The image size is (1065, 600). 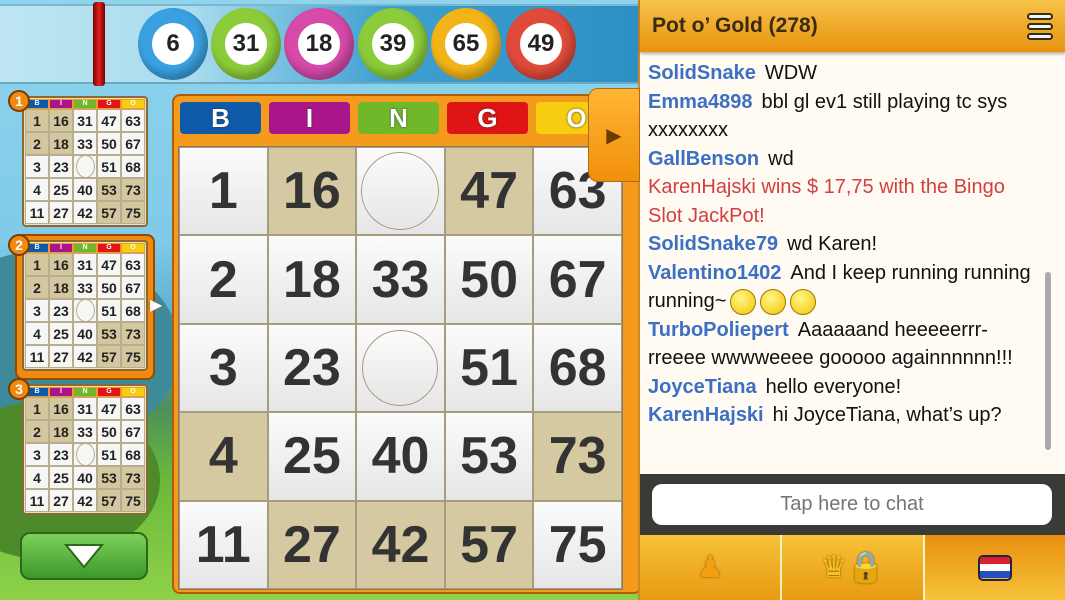 What do you see at coordinates (489, 279) in the screenshot?
I see `bingo-cell: 50` at bounding box center [489, 279].